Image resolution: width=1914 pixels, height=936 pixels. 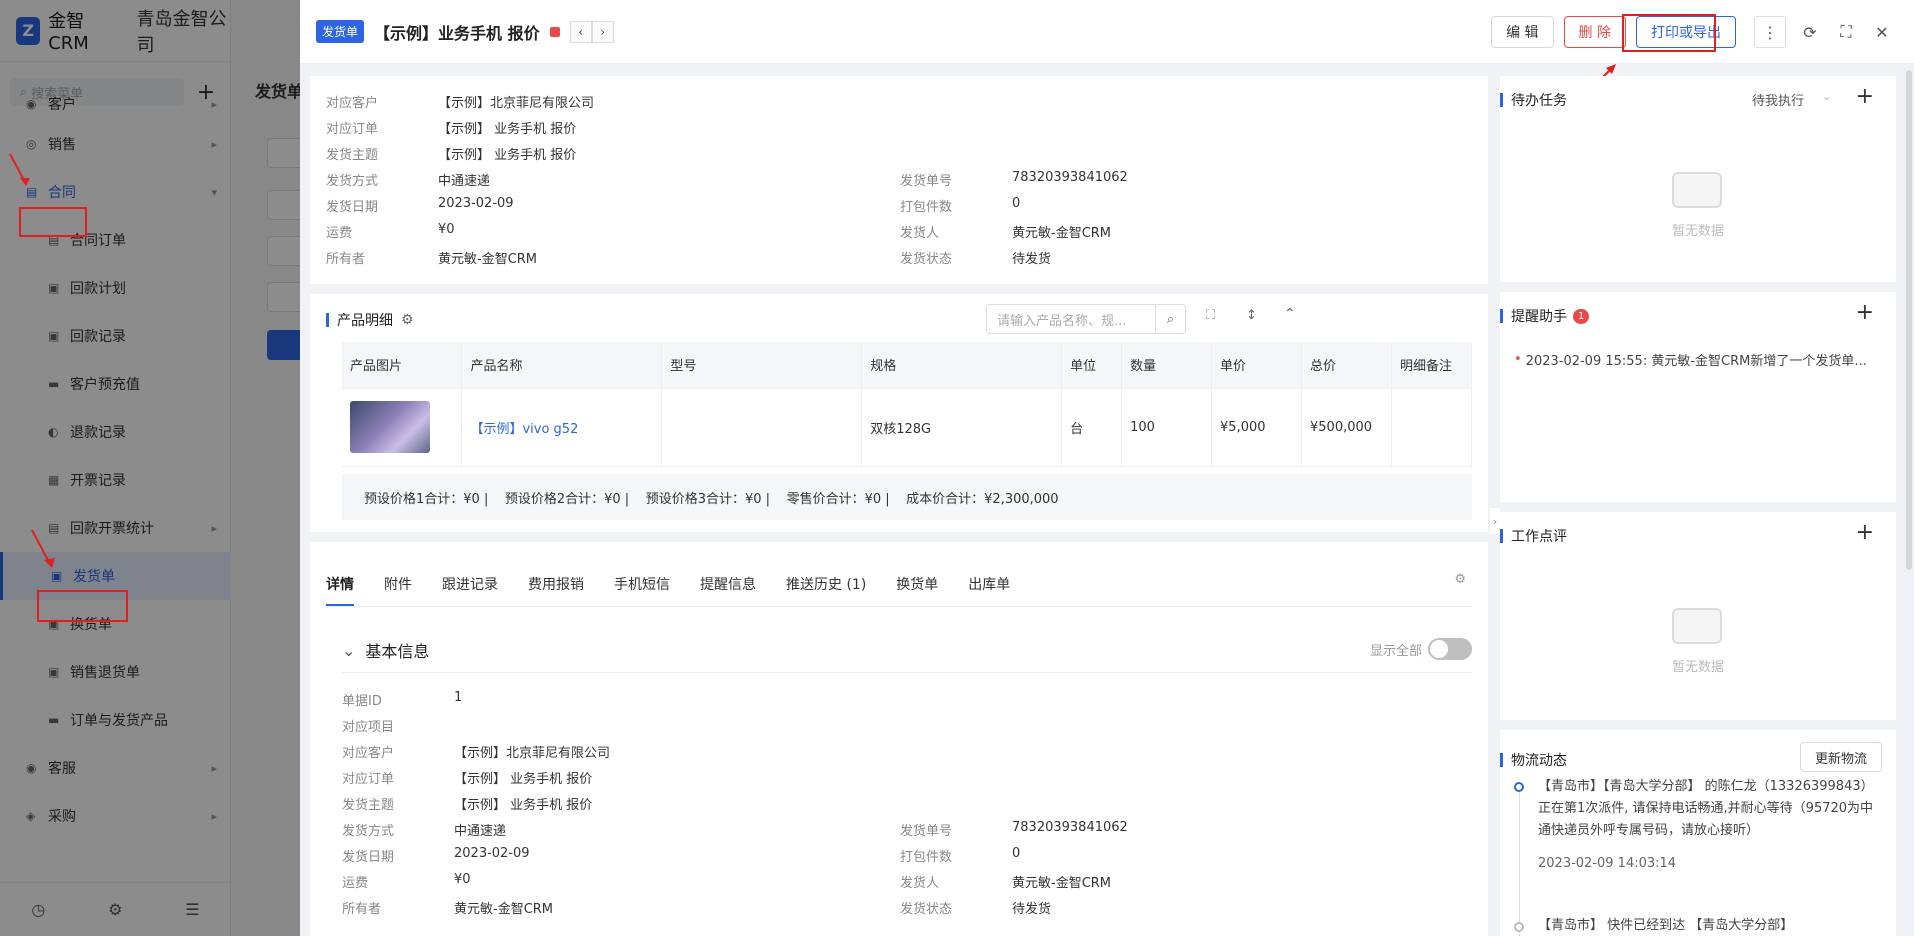 I want to click on tab-outbound: 出库单, so click(x=989, y=590).